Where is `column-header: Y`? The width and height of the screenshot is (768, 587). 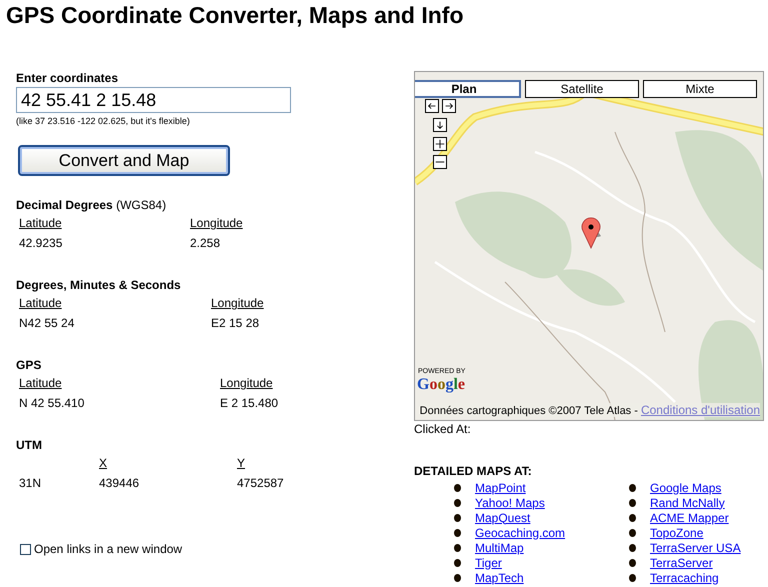 column-header: Y is located at coordinates (241, 463).